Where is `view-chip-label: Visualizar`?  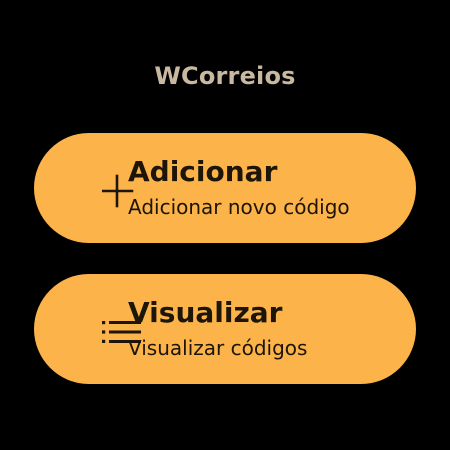
view-chip-label: Visualizar is located at coordinates (205, 312).